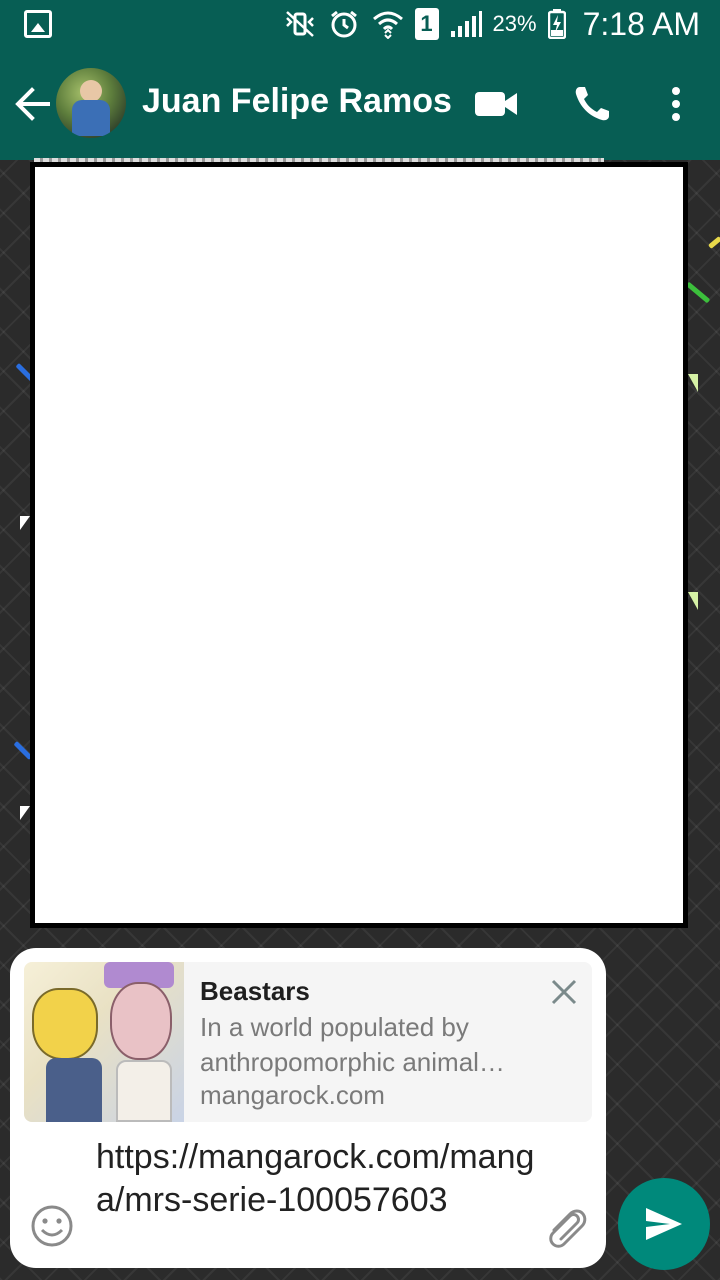 This screenshot has width=720, height=1280. Describe the element at coordinates (300, 24) in the screenshot. I see `vibrate-icon` at that location.